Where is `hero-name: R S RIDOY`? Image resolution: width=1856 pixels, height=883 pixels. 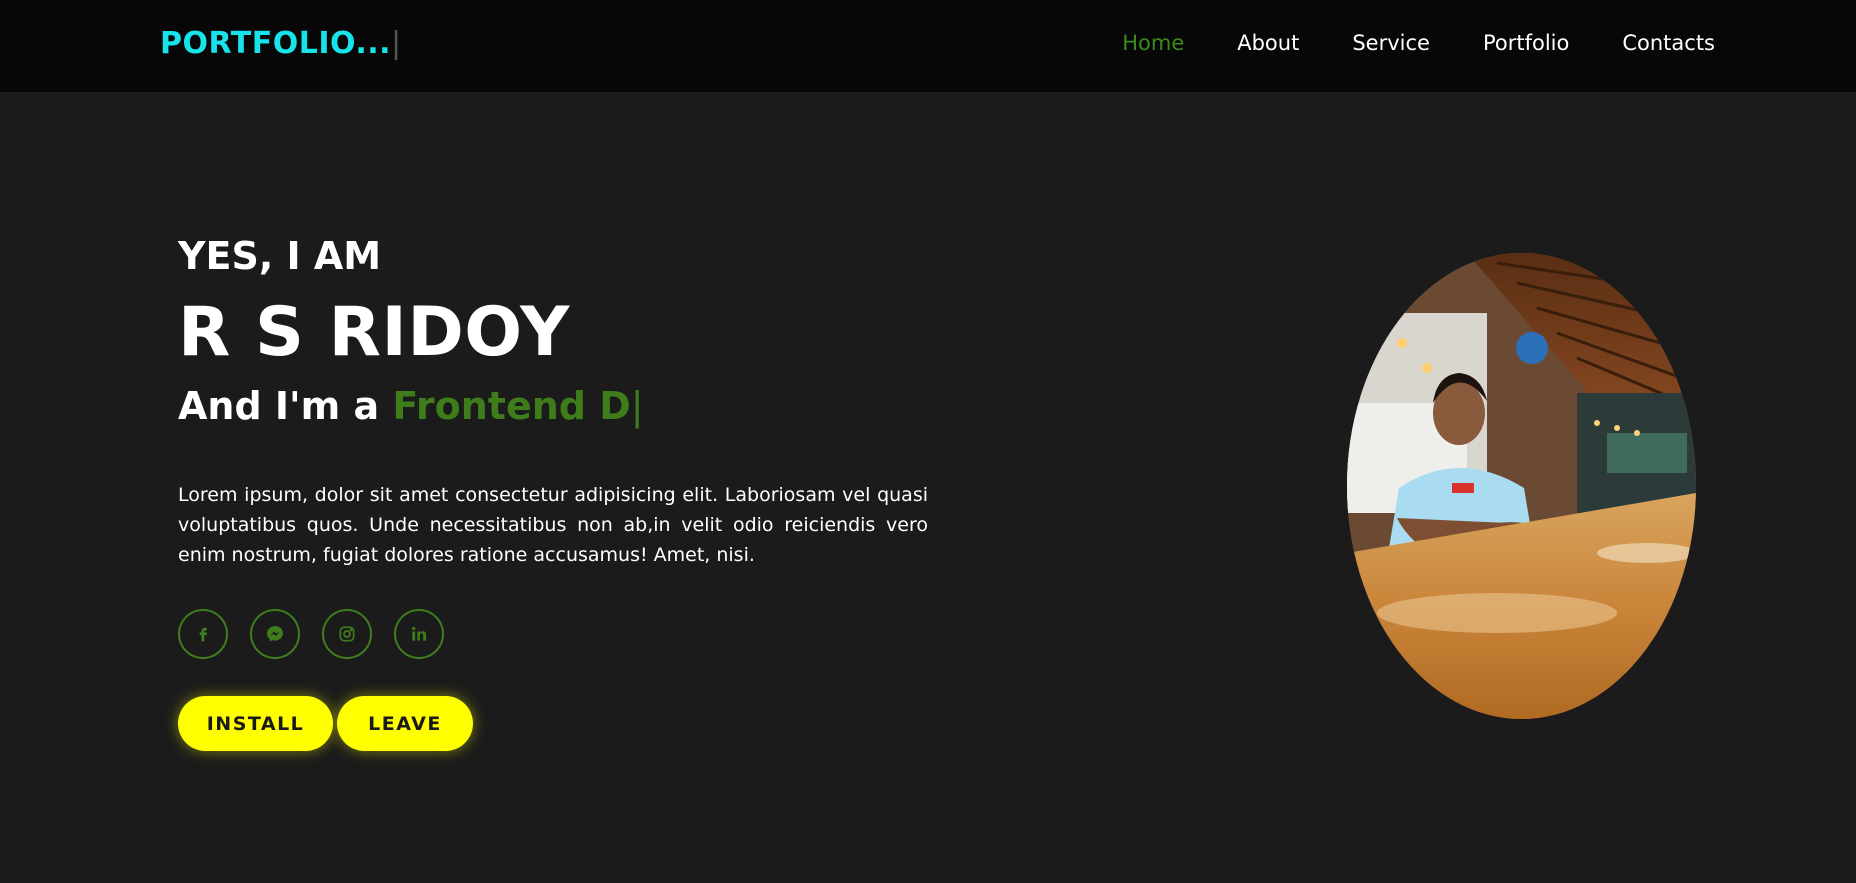
hero-name: R S RIDOY is located at coordinates (374, 332).